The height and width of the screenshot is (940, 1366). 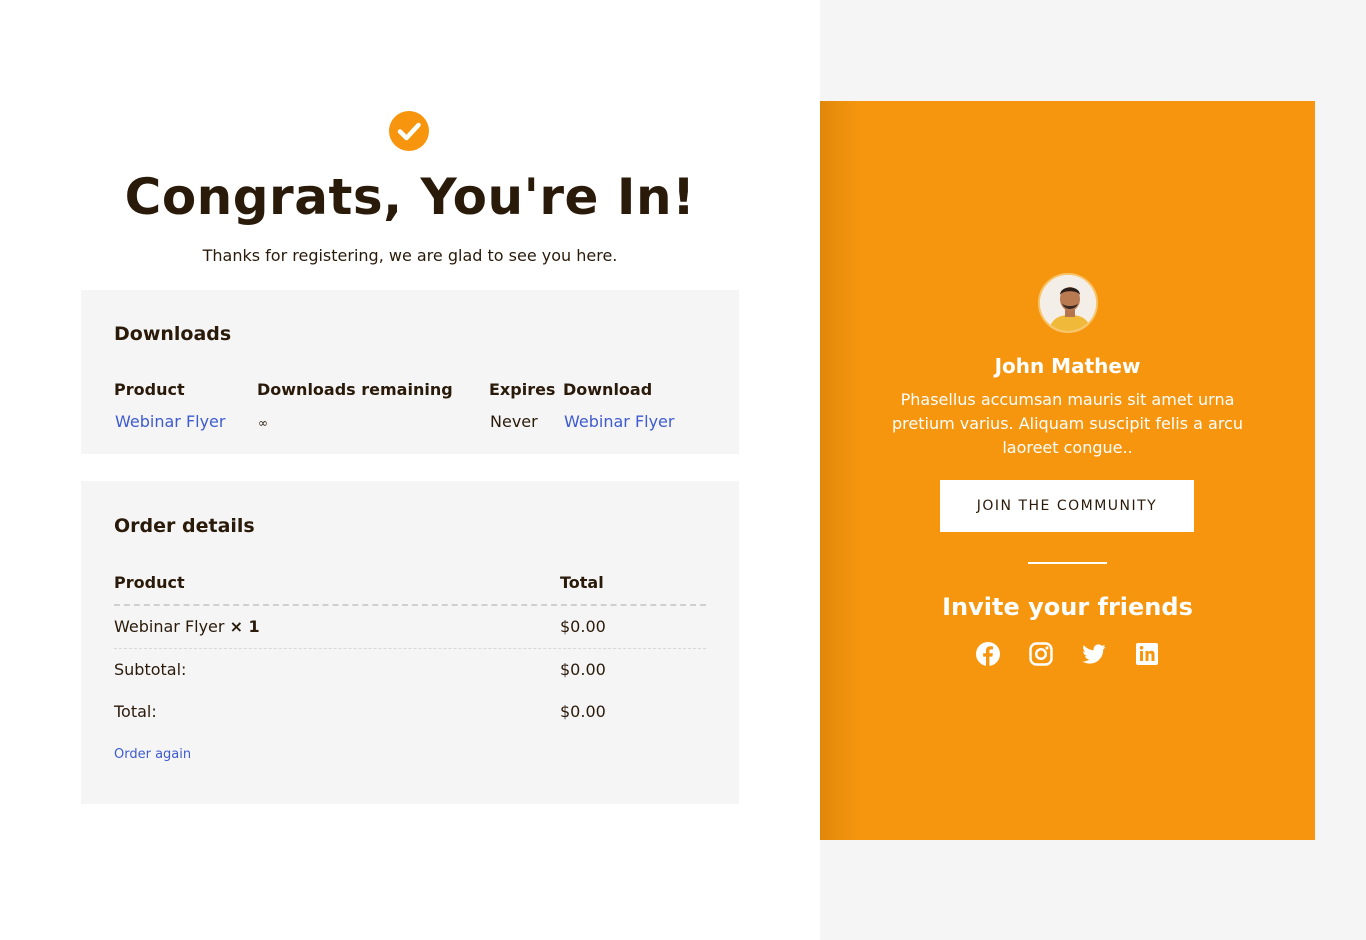 I want to click on download-file-link: Webinar Flyer, so click(x=619, y=421).